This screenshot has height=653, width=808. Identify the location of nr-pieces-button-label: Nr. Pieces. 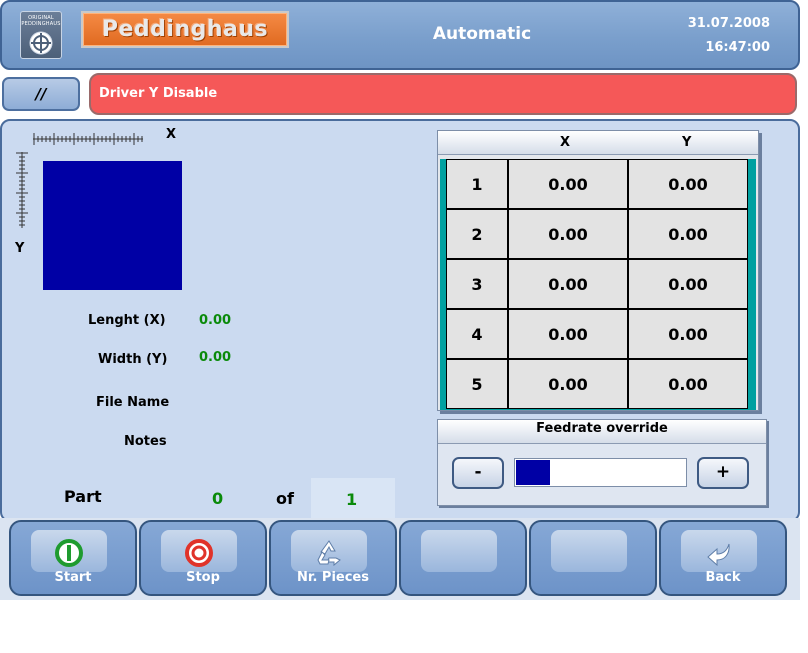
(333, 577).